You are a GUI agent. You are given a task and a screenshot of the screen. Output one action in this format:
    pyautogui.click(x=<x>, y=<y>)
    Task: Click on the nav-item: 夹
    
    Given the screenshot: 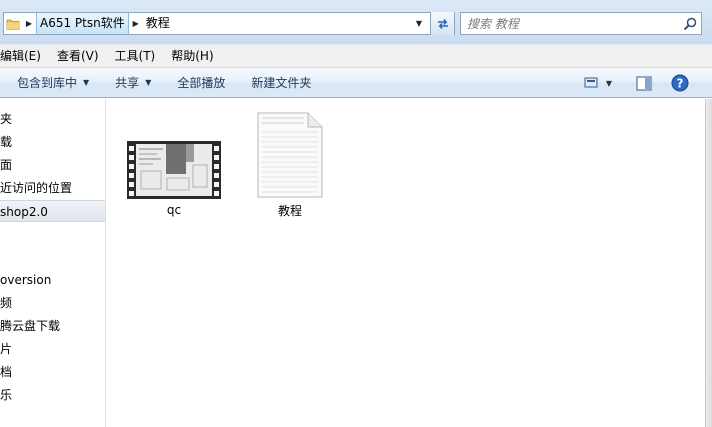 What is the action you would take?
    pyautogui.click(x=52, y=119)
    